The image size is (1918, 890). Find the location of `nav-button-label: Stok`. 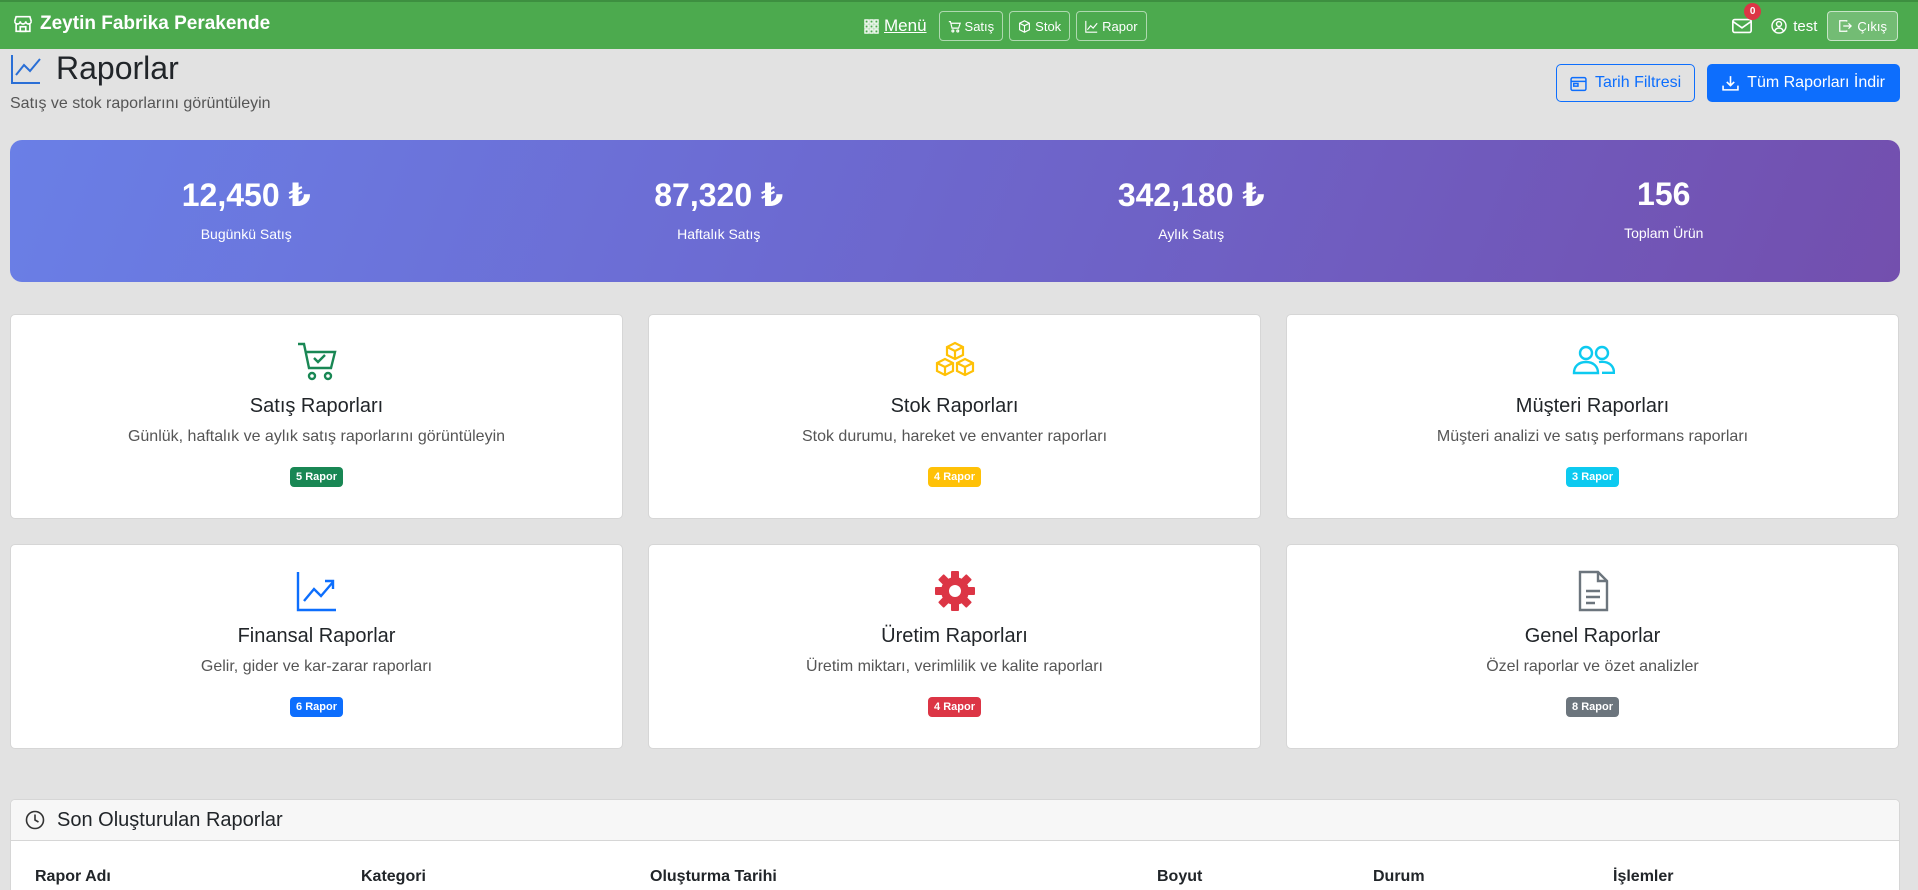

nav-button-label: Stok is located at coordinates (1048, 26).